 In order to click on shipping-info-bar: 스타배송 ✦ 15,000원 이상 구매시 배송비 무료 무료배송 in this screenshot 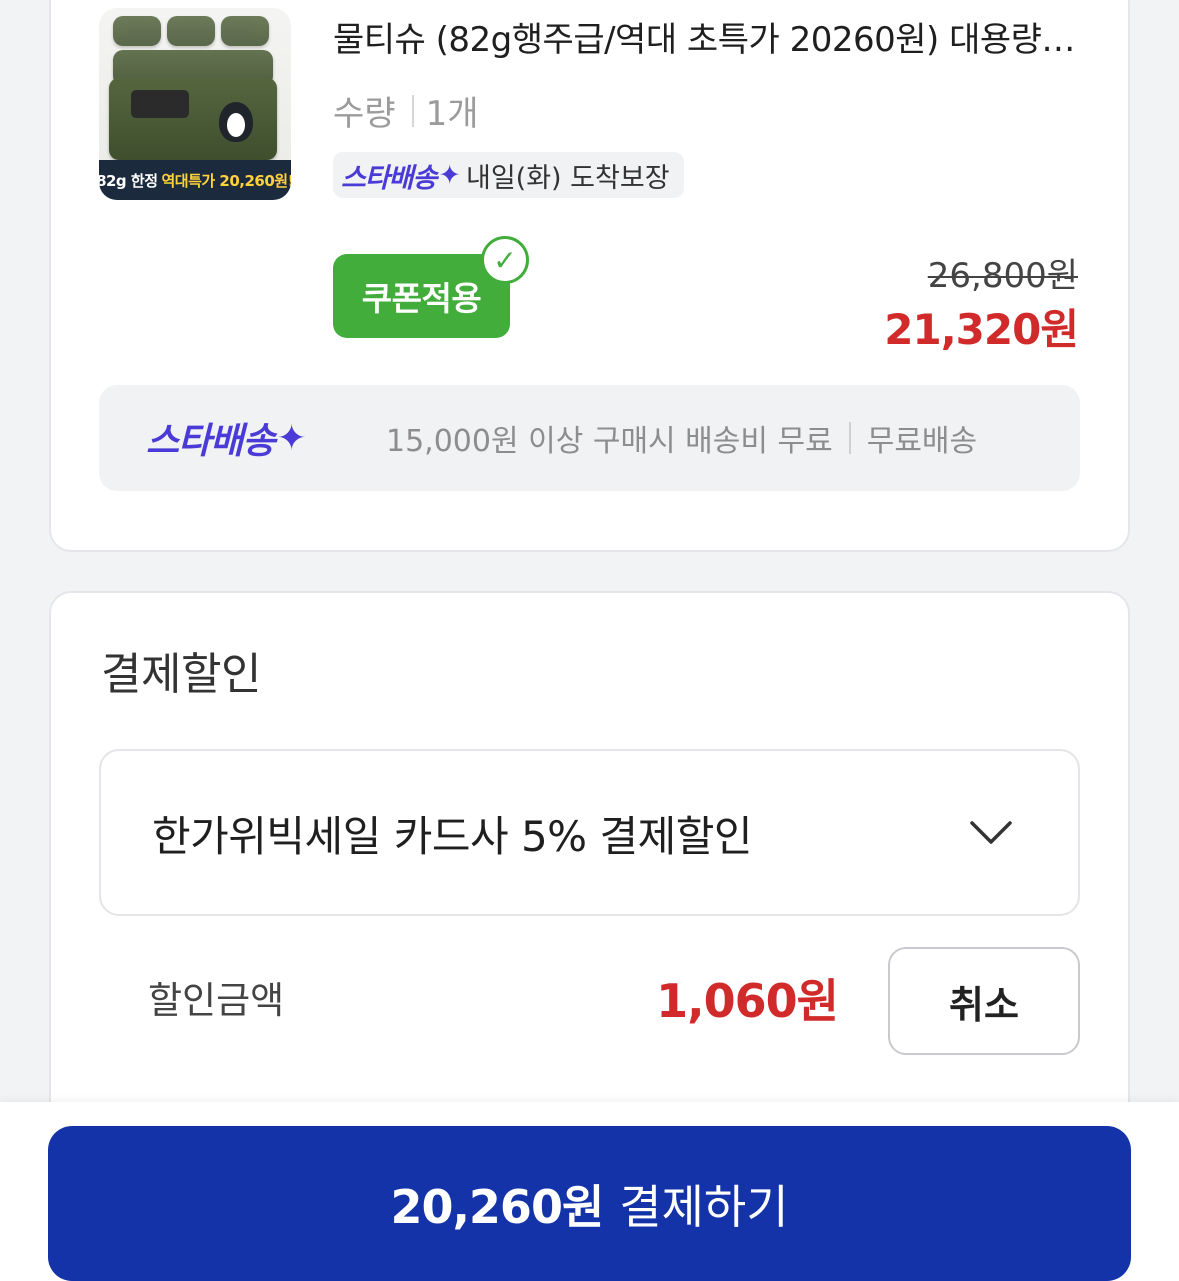, I will do `click(589, 438)`.